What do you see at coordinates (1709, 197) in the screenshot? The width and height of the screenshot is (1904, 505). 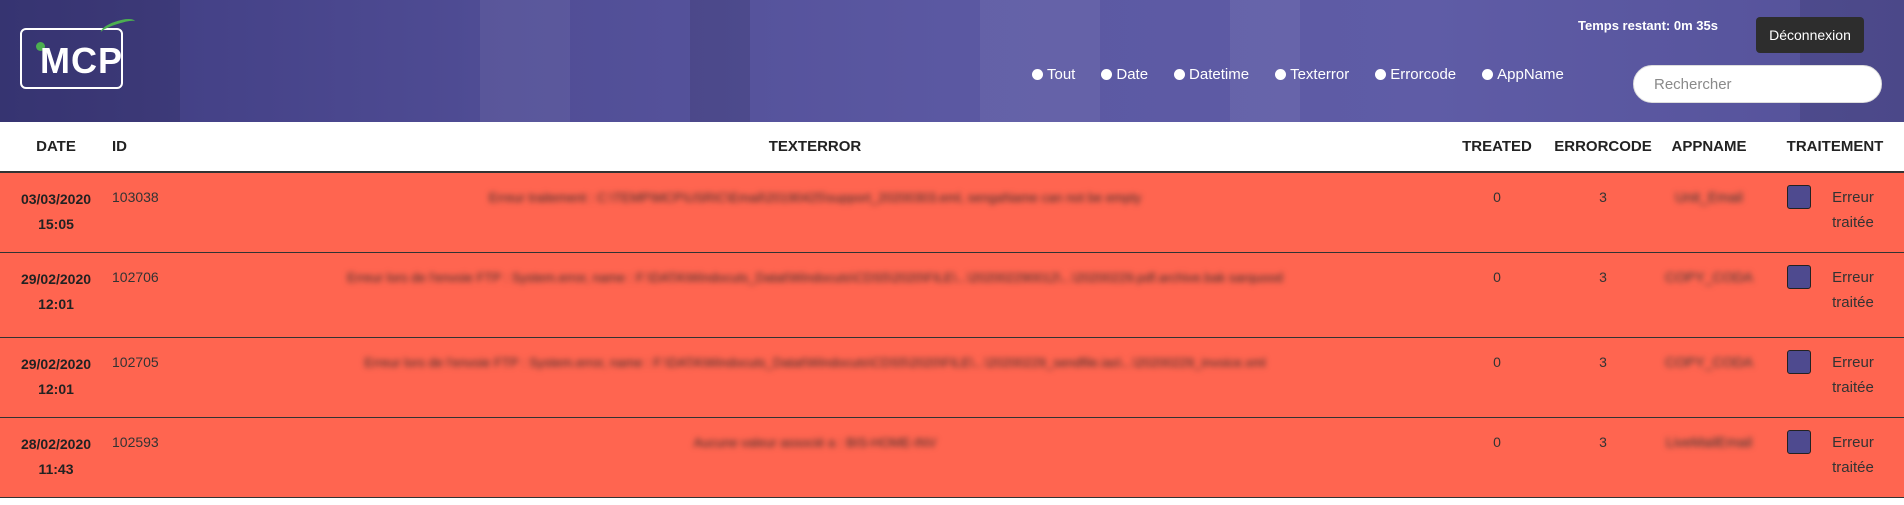 I see `appname-cell: Unit_Email` at bounding box center [1709, 197].